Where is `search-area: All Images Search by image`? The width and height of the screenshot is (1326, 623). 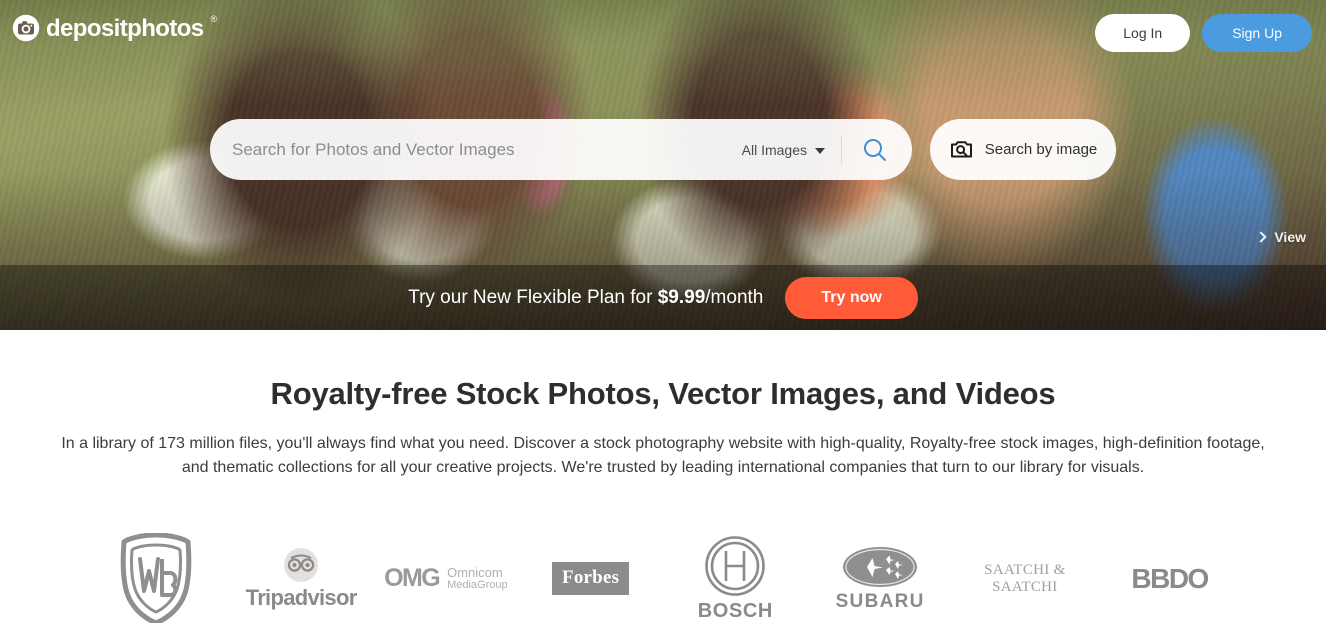 search-area: All Images Search by image is located at coordinates (663, 149).